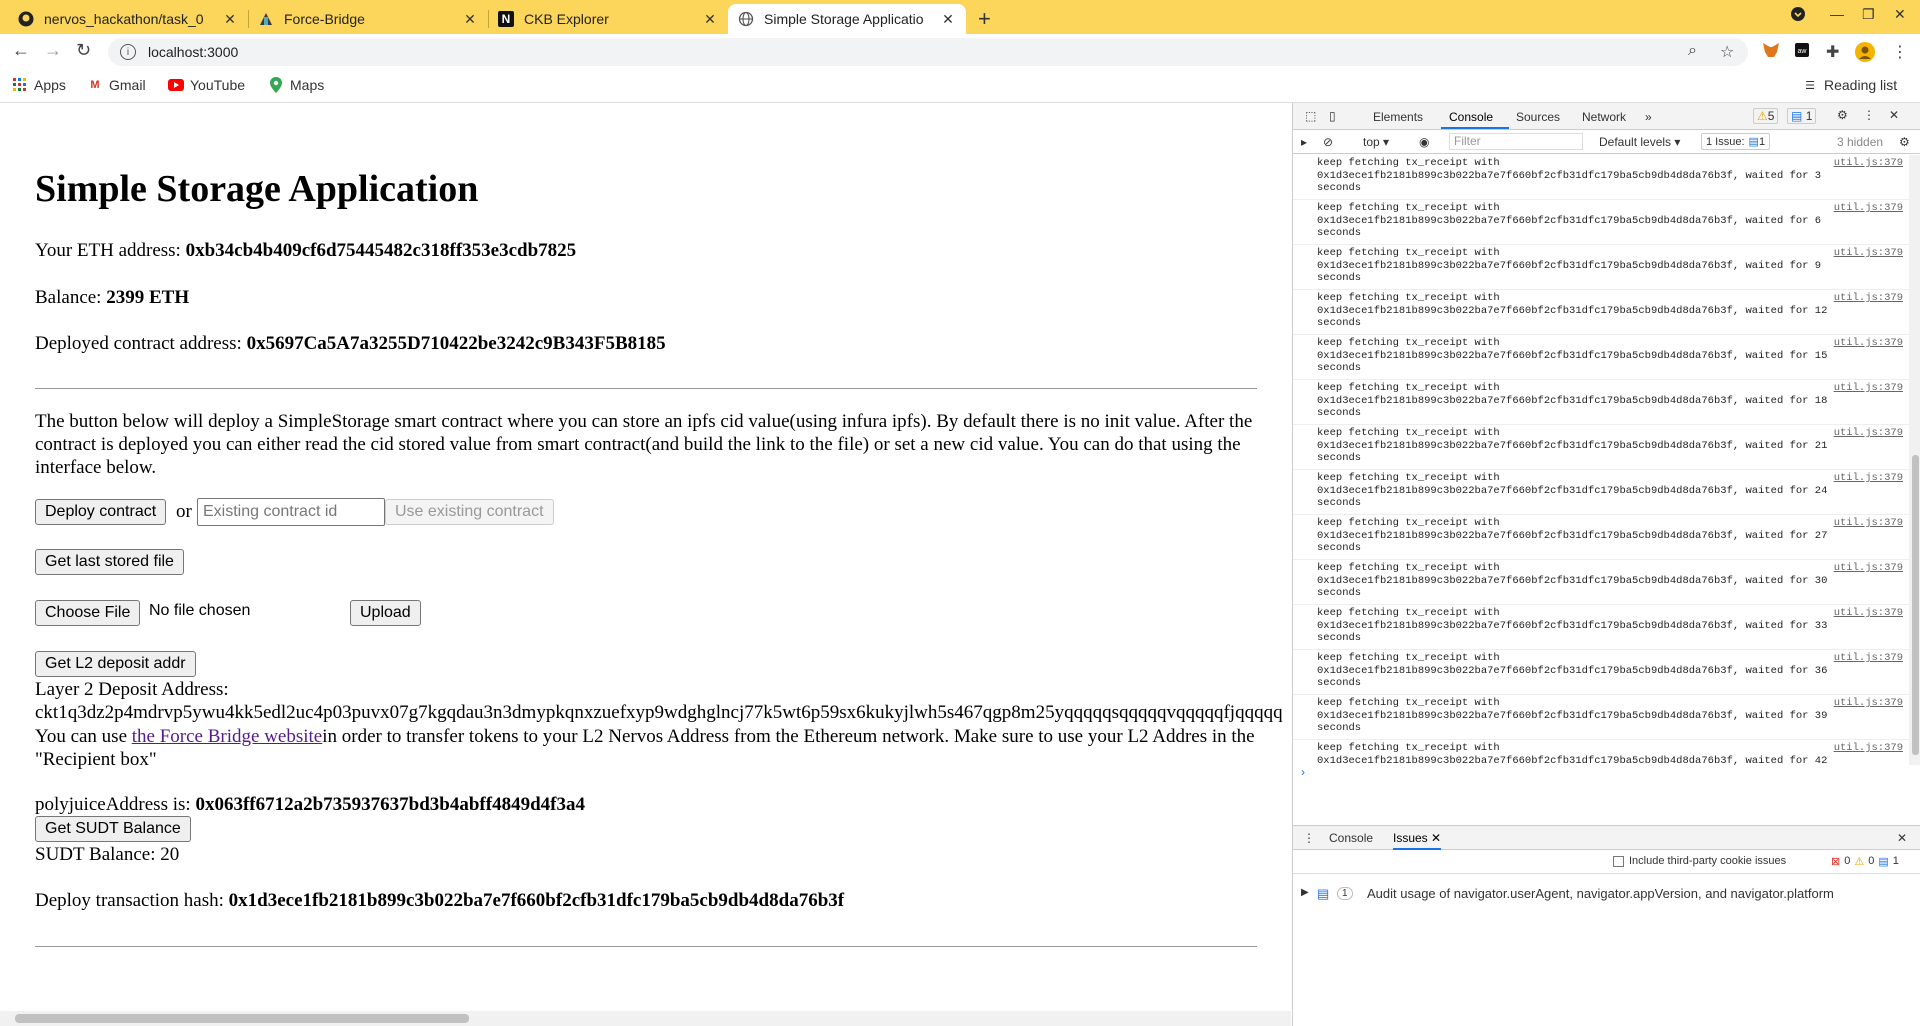 The height and width of the screenshot is (1026, 1920). What do you see at coordinates (1332, 116) in the screenshot?
I see `device-toolbar-icon: ▯` at bounding box center [1332, 116].